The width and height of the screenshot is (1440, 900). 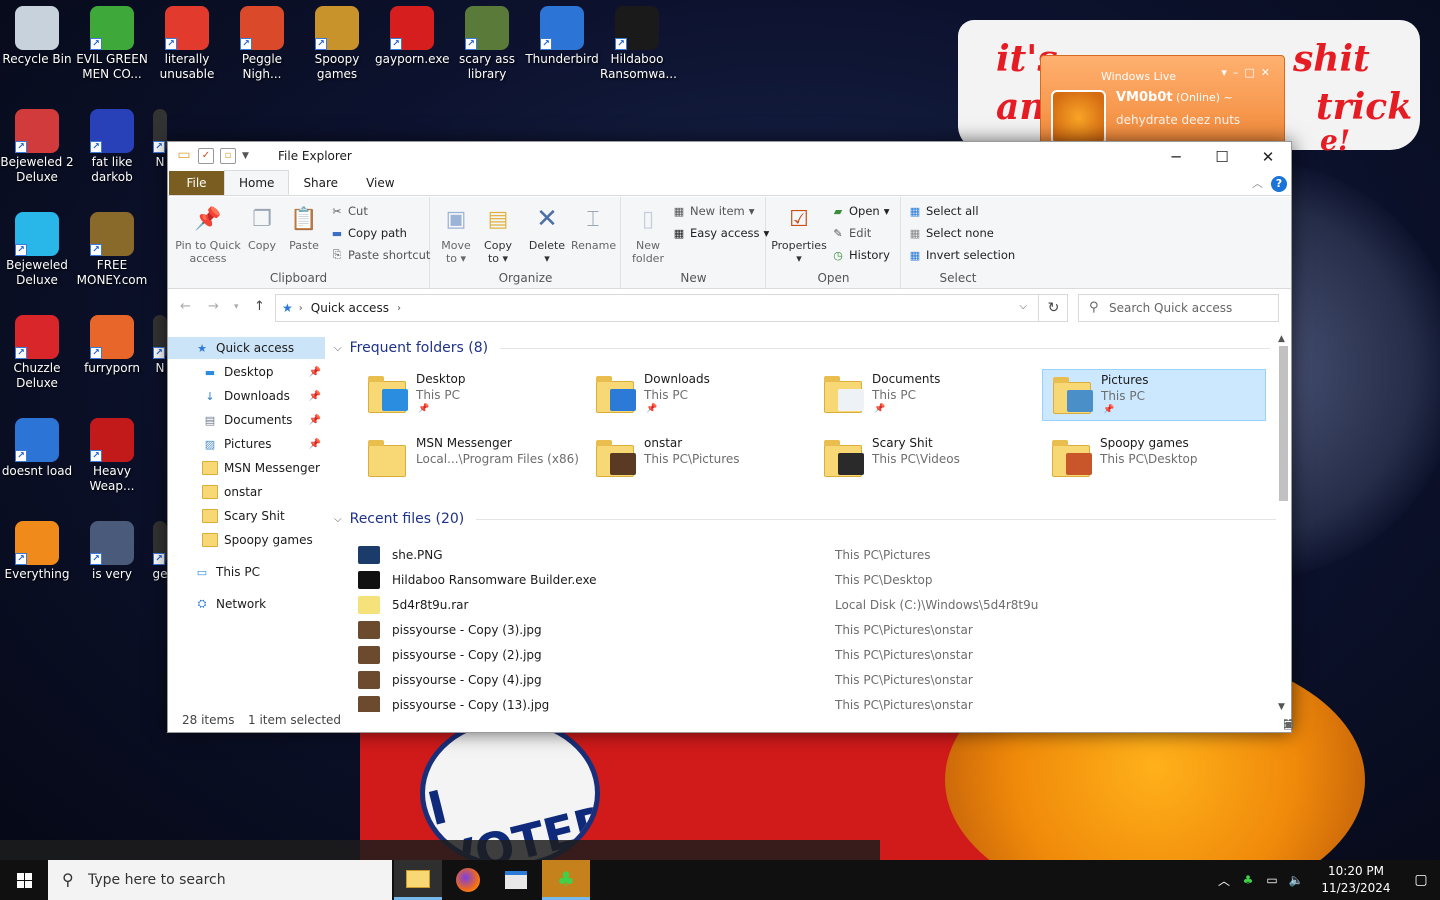 I want to click on tab-share: Share, so click(x=320, y=183).